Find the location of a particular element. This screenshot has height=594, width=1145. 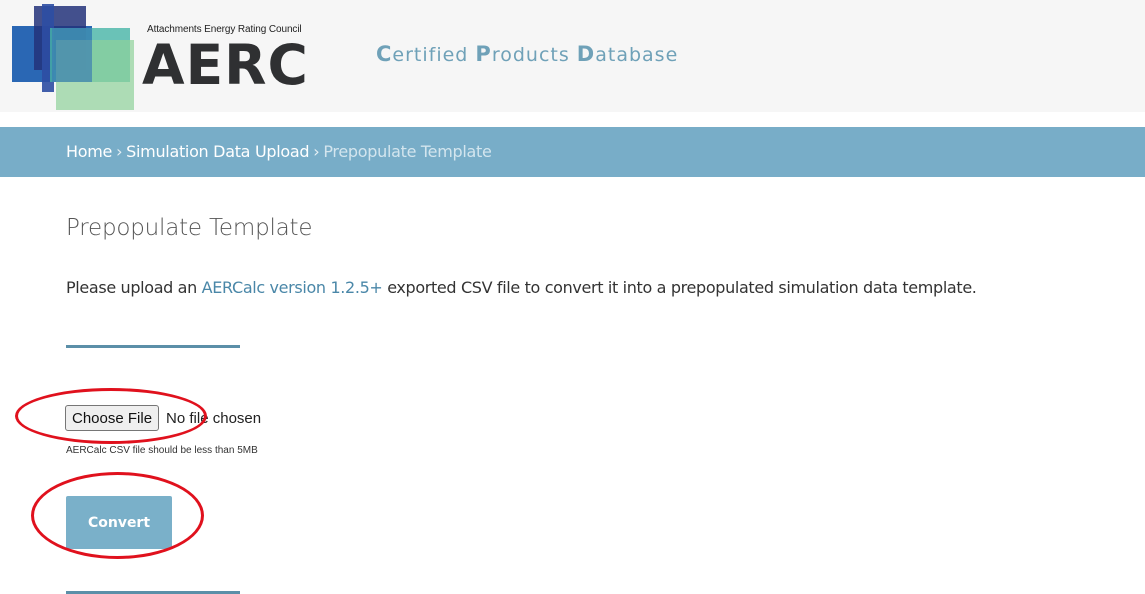

site-title-word: roducts is located at coordinates (534, 55).